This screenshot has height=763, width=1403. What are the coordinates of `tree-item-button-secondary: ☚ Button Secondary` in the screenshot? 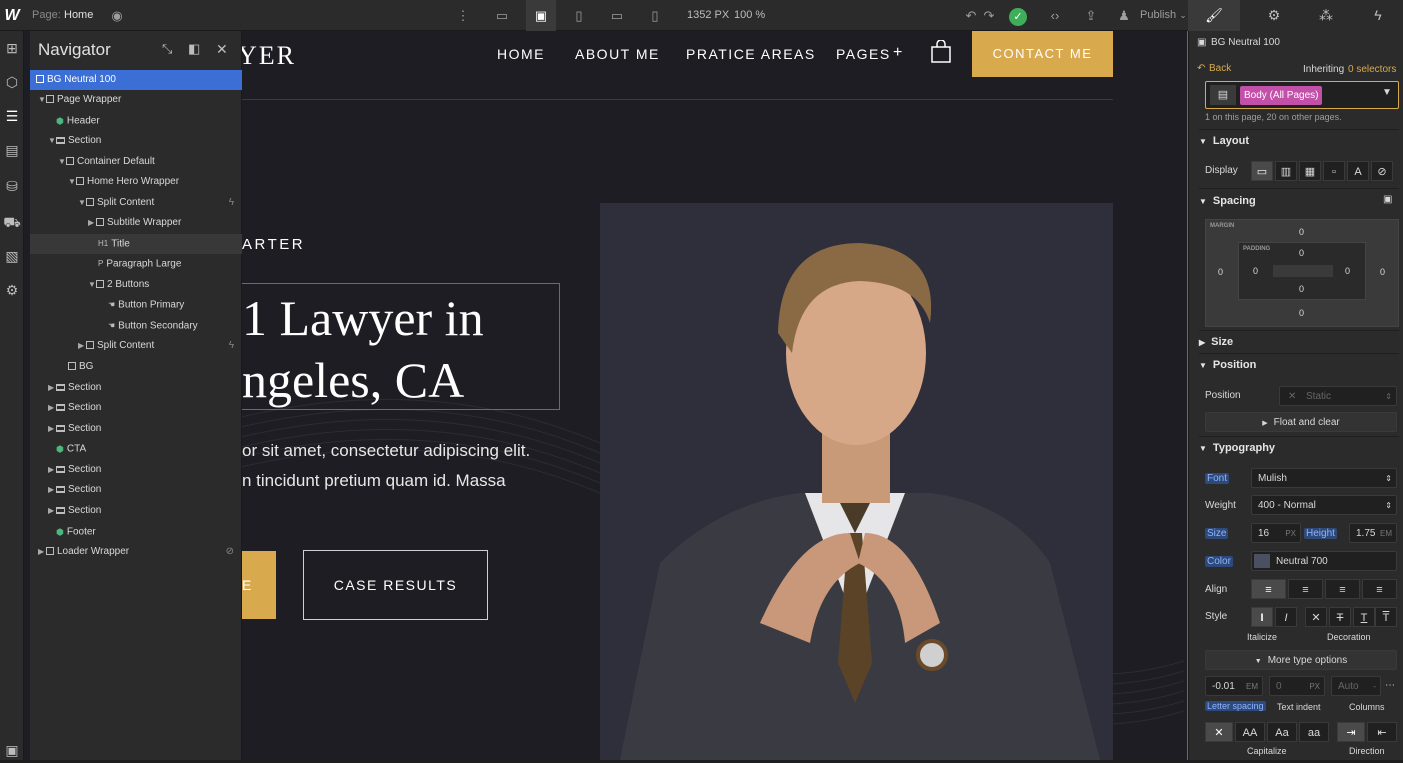 It's located at (136, 326).